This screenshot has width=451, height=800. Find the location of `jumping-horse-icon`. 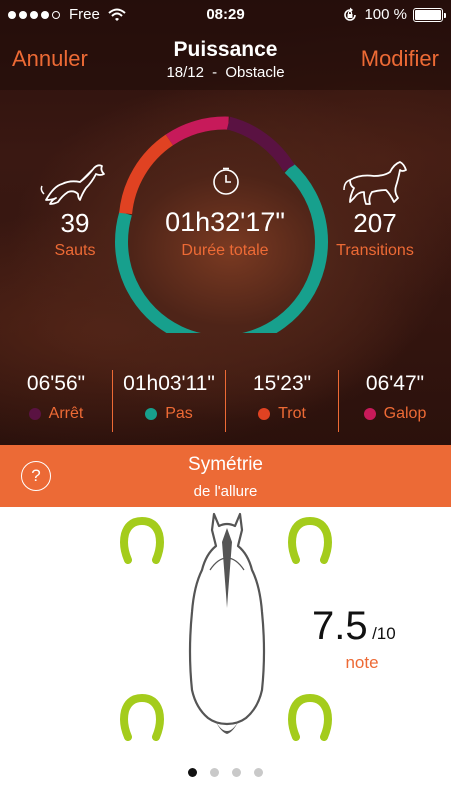

jumping-horse-icon is located at coordinates (72, 184).